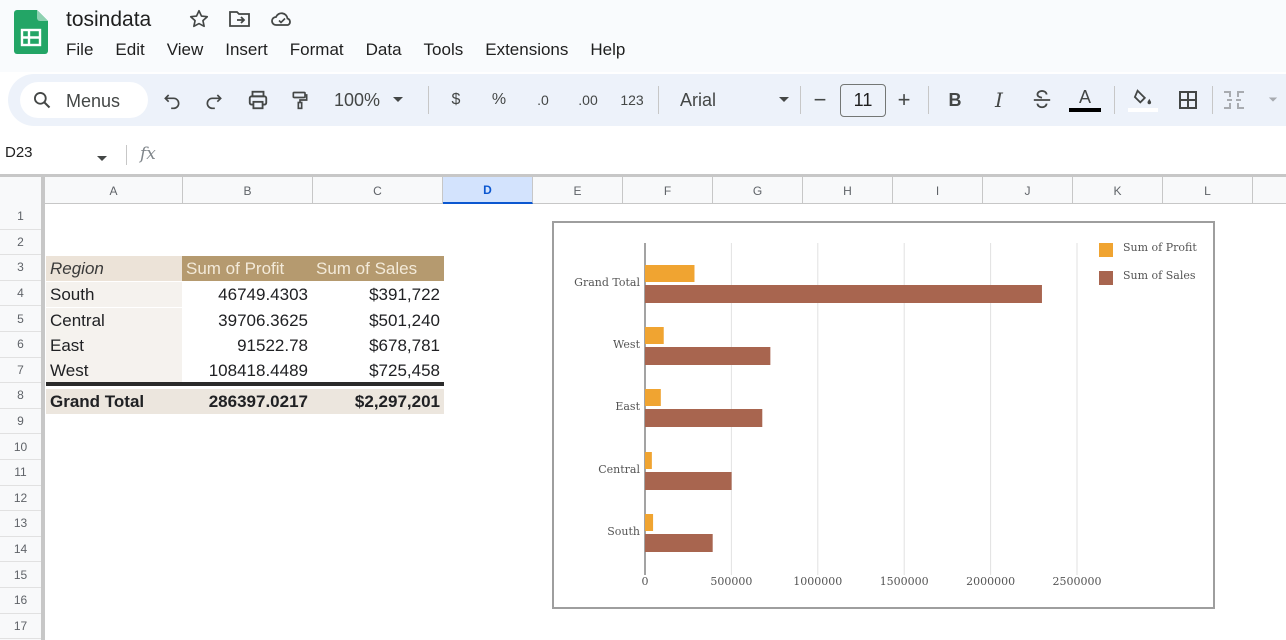 This screenshot has width=1286, height=640. Describe the element at coordinates (588, 100) in the screenshot. I see `increase-decimal-button: .00` at that location.